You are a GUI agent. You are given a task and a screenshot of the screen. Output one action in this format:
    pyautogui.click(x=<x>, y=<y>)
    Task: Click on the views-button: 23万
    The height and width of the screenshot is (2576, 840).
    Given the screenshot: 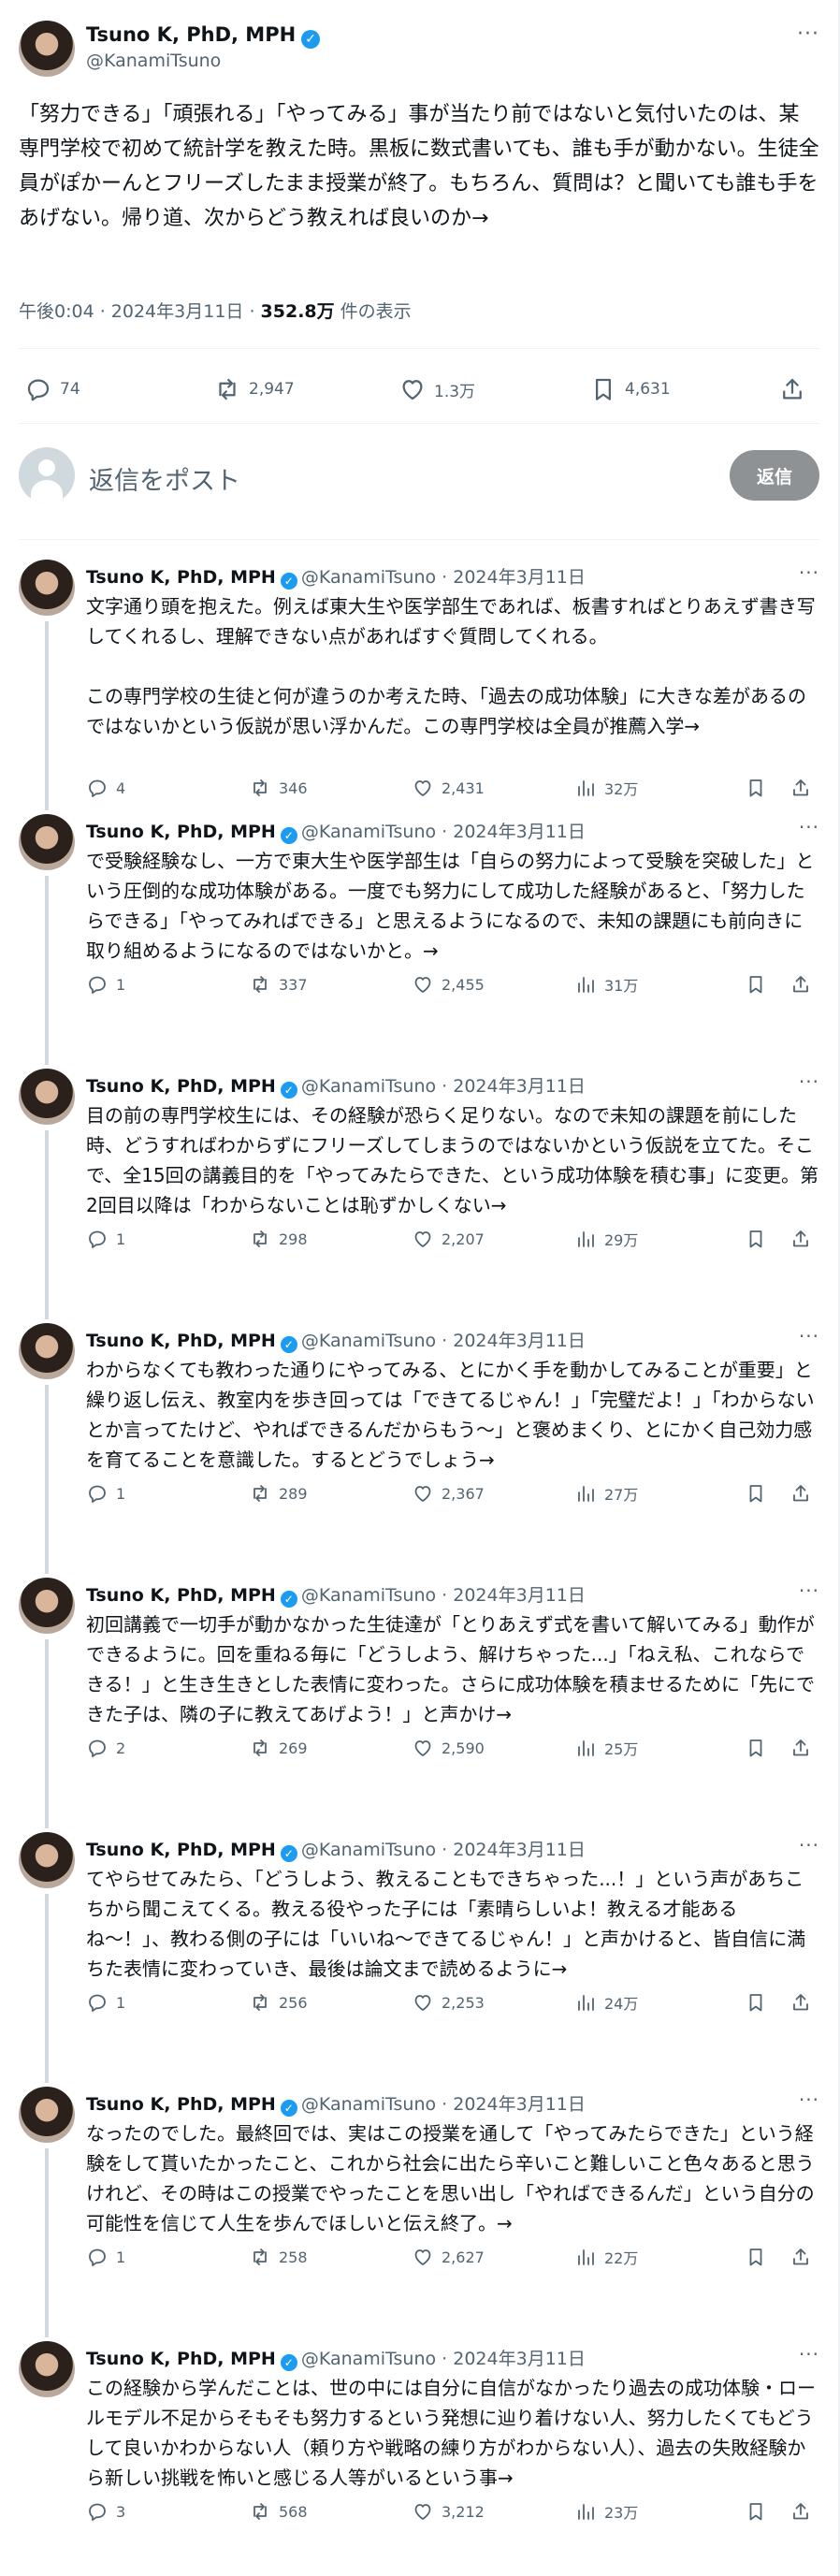 What is the action you would take?
    pyautogui.click(x=606, y=2511)
    